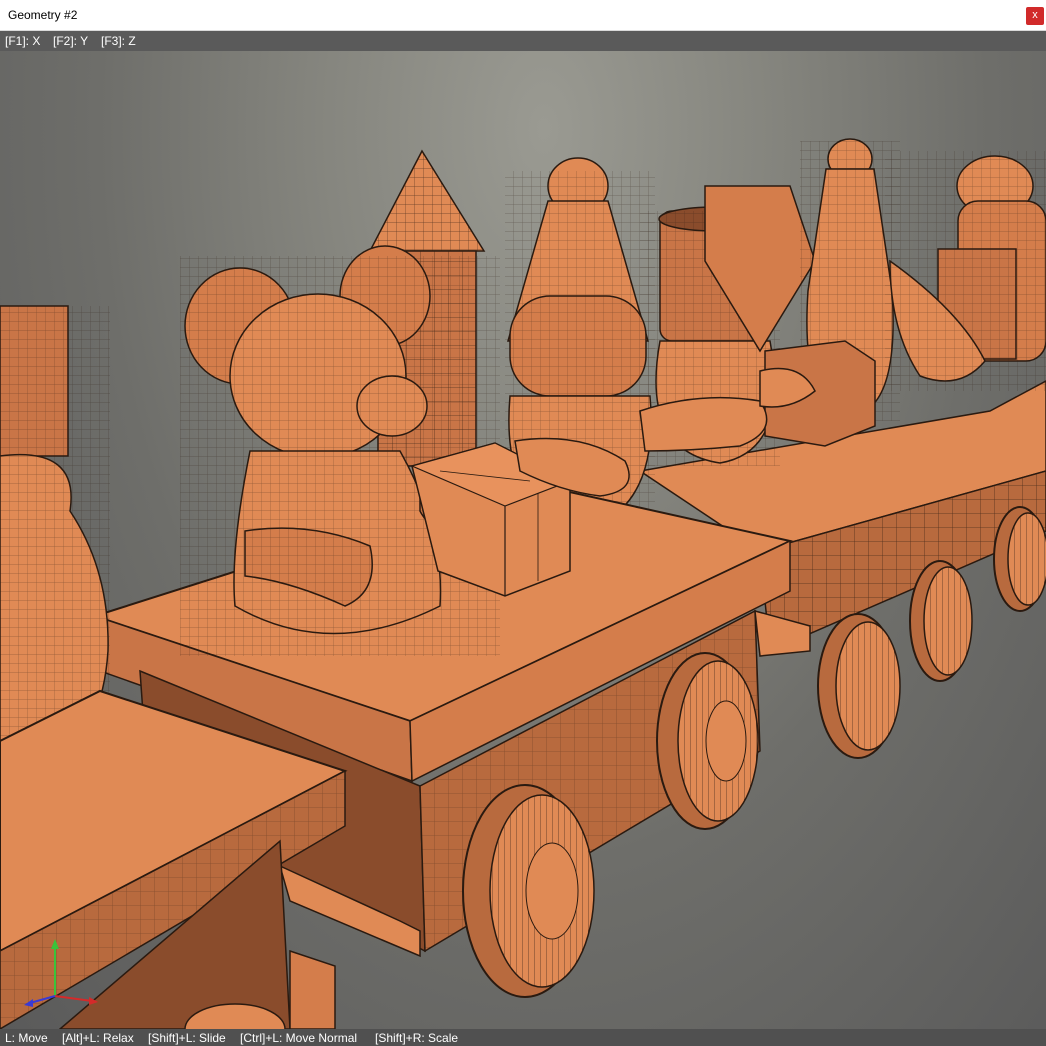 The width and height of the screenshot is (1046, 1046). Describe the element at coordinates (98, 1038) in the screenshot. I see `status-hint-relax: [Alt]+L: Relax` at that location.